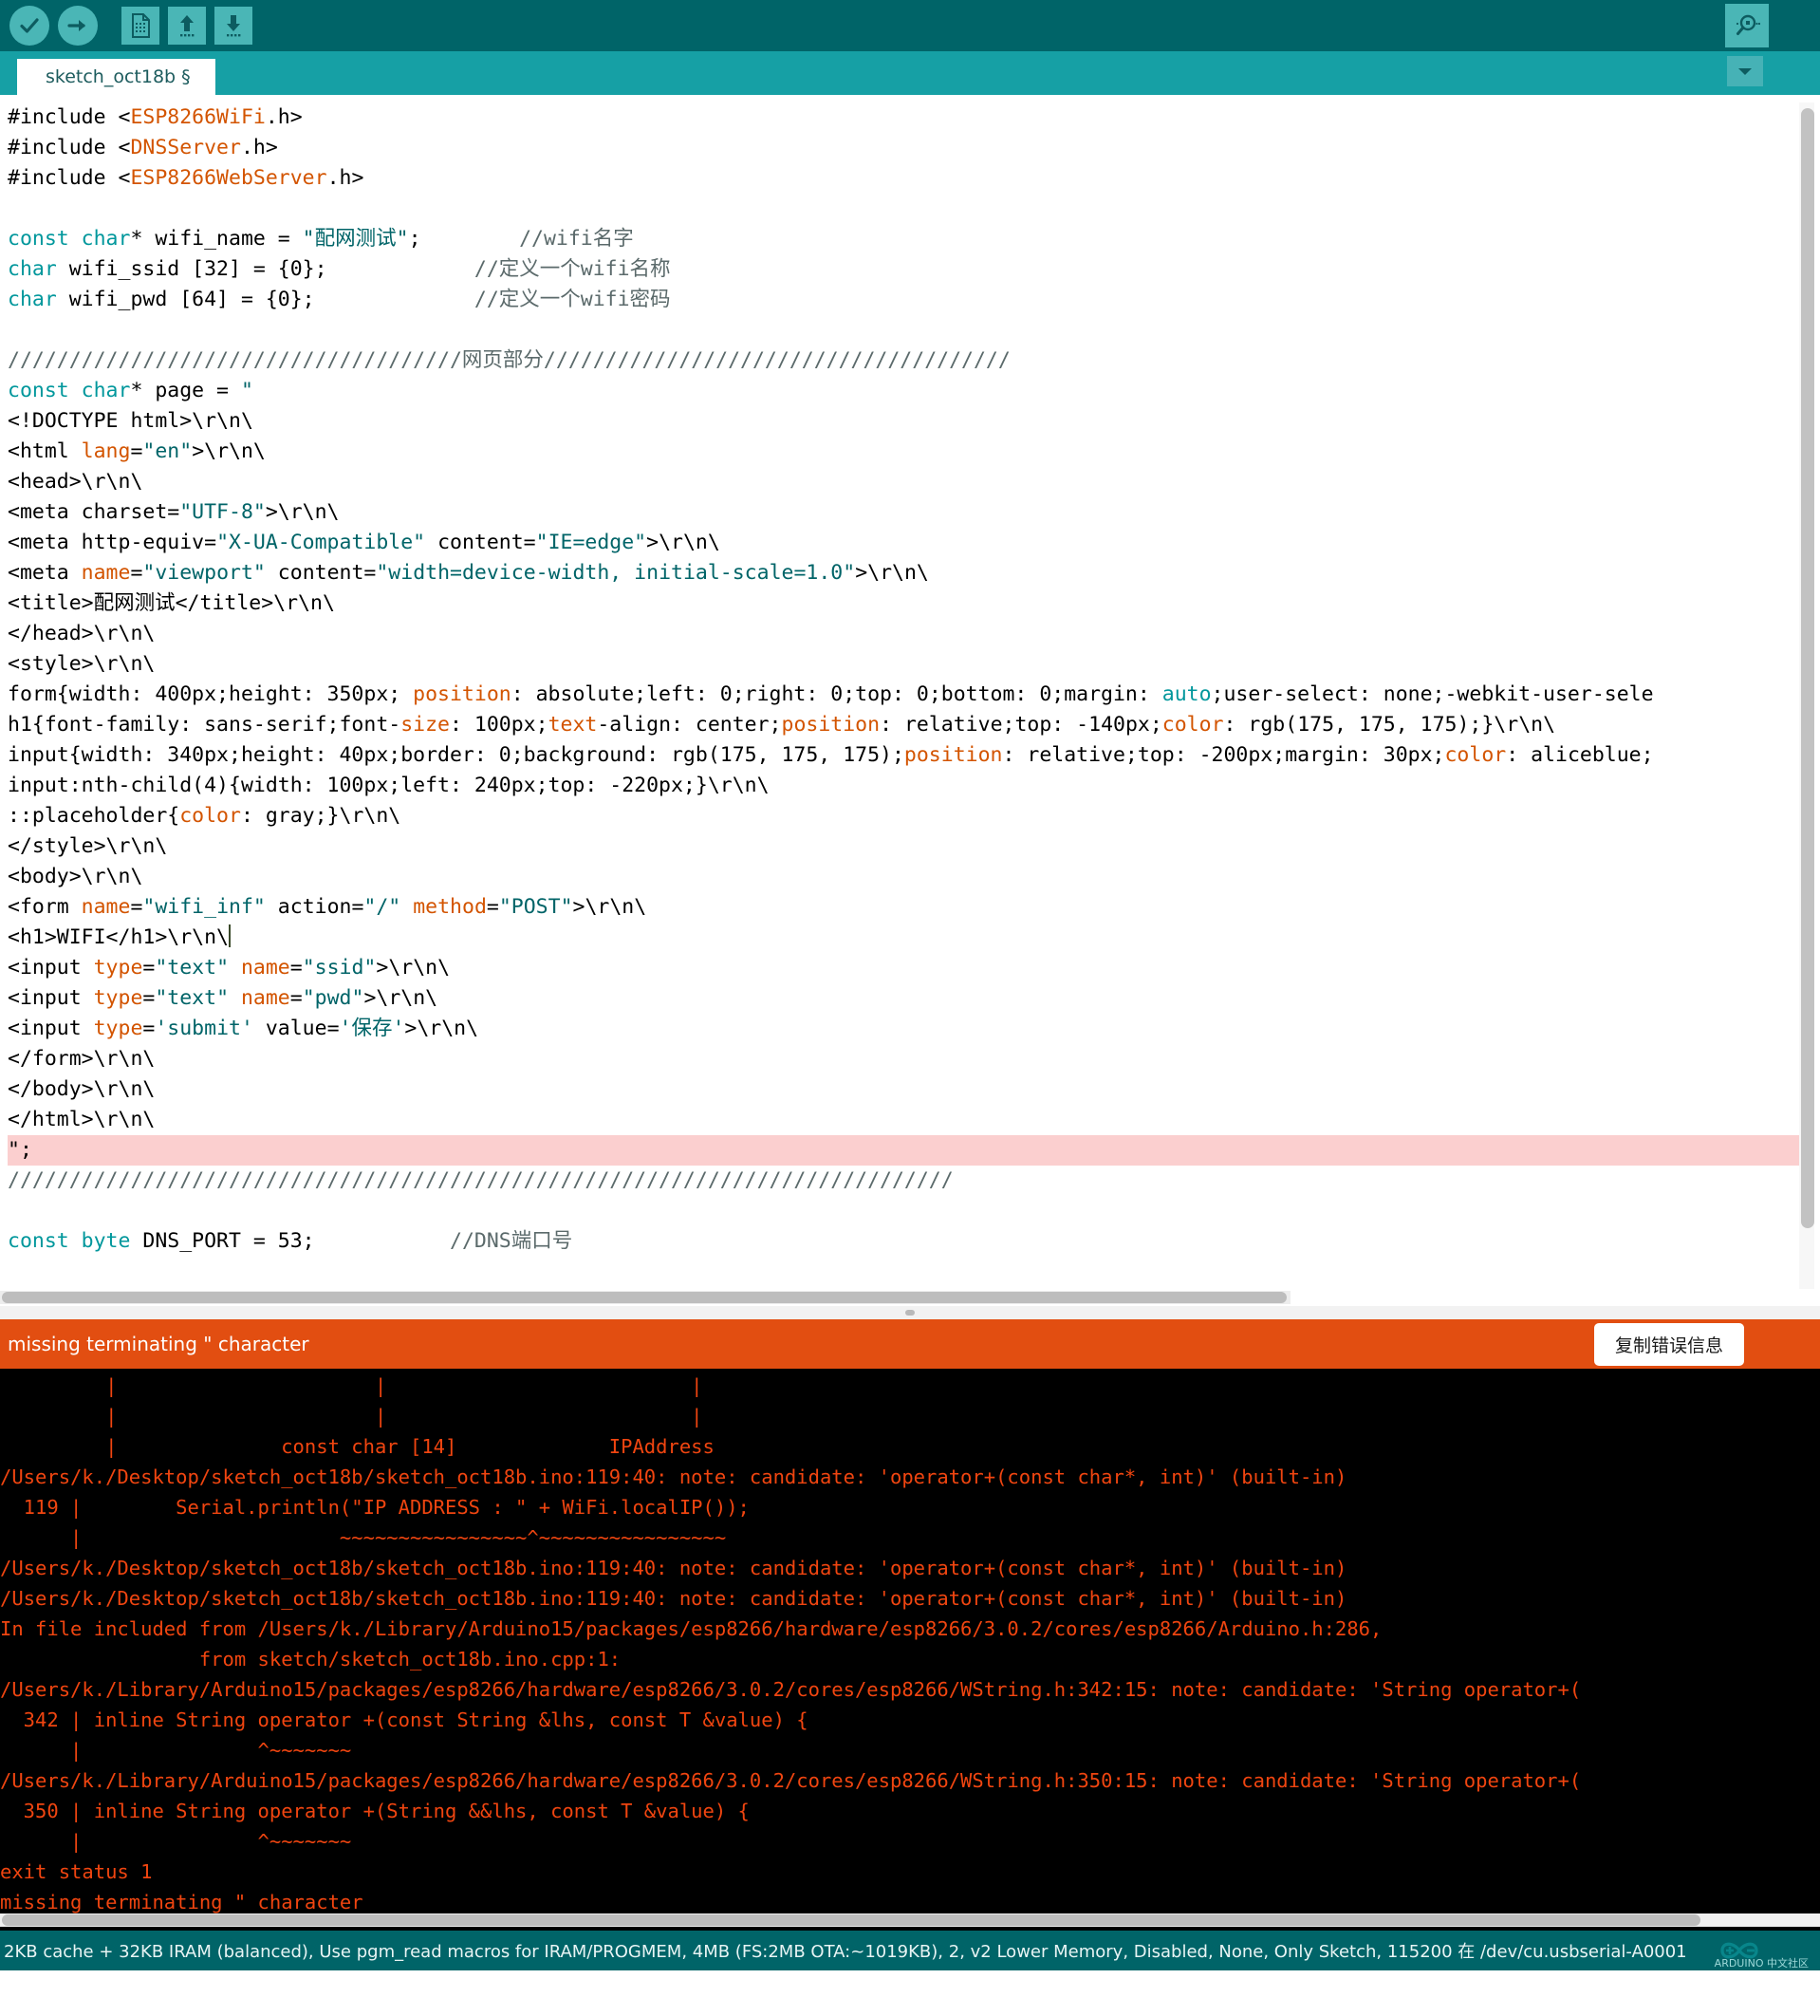  I want to click on console-horizontal-scroll-thumb, so click(851, 1920).